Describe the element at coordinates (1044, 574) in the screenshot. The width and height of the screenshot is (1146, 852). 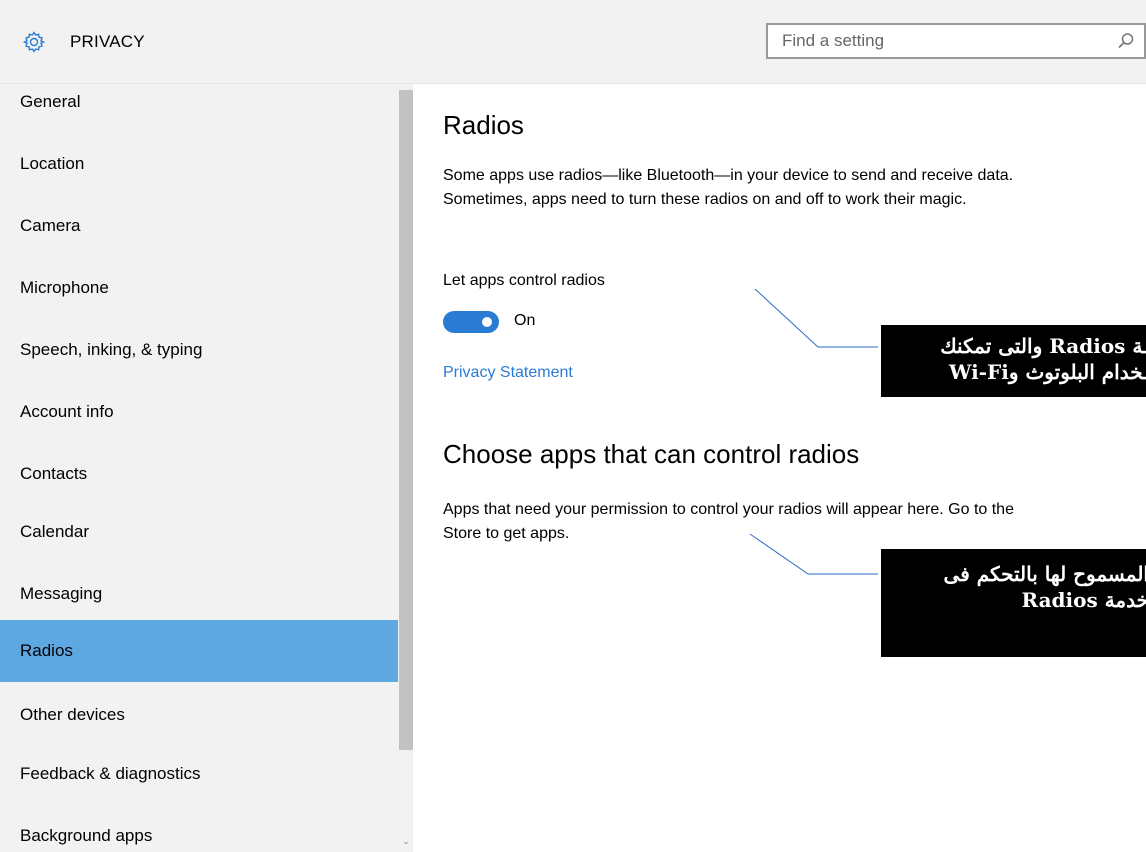
I see `callout-text: المسموح لها بالتحكم فى` at that location.